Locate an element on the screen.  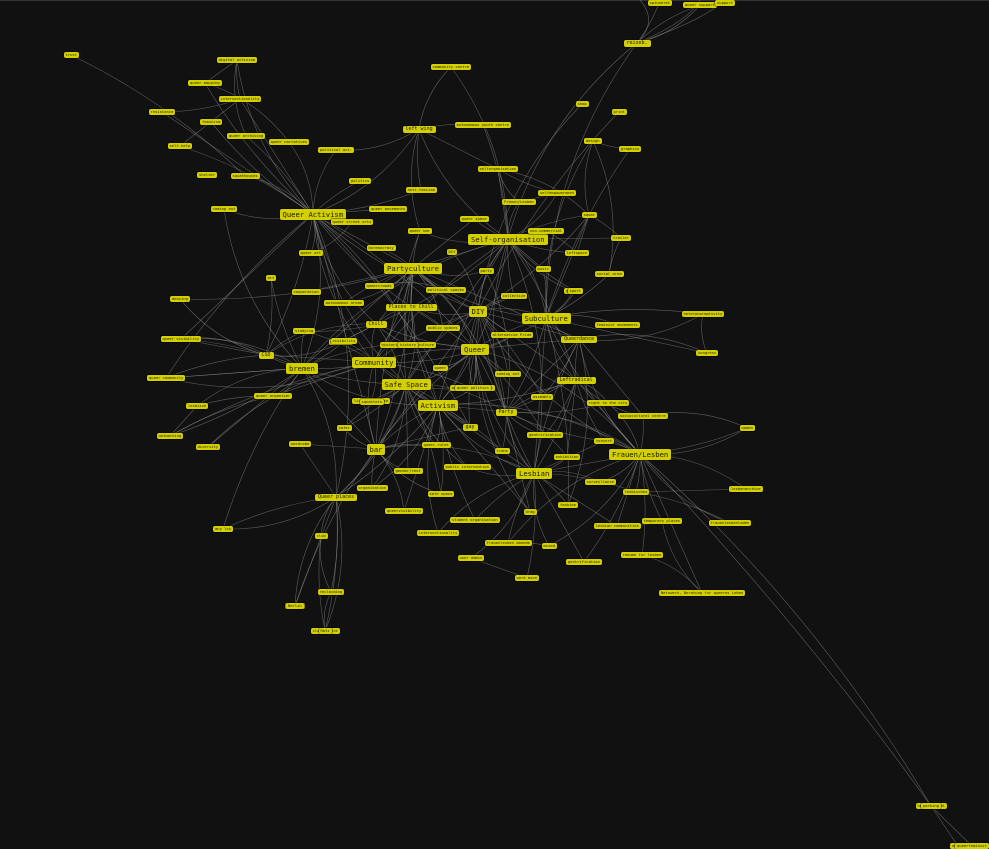
graph-node: trust is located at coordinates (71, 55).